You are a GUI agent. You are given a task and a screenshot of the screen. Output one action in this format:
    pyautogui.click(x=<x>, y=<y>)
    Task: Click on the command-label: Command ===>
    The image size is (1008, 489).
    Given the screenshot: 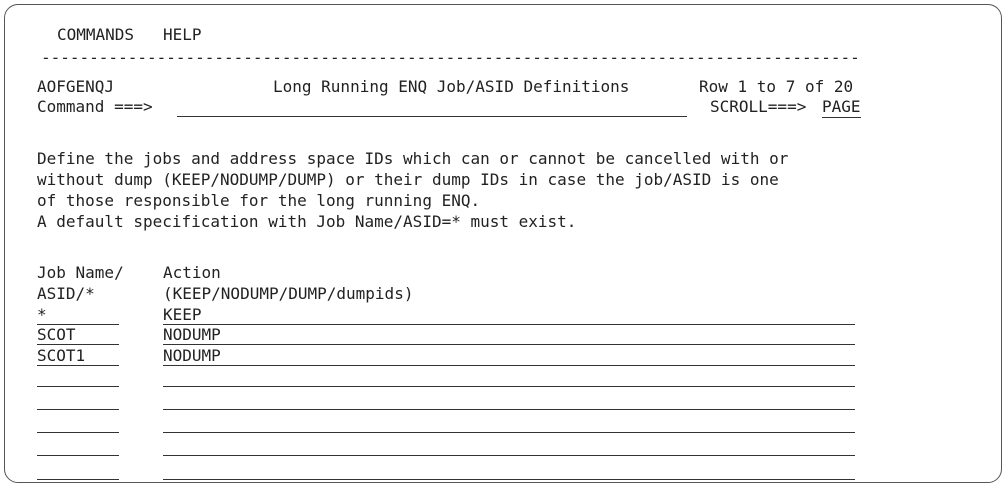 What is the action you would take?
    pyautogui.click(x=95, y=106)
    